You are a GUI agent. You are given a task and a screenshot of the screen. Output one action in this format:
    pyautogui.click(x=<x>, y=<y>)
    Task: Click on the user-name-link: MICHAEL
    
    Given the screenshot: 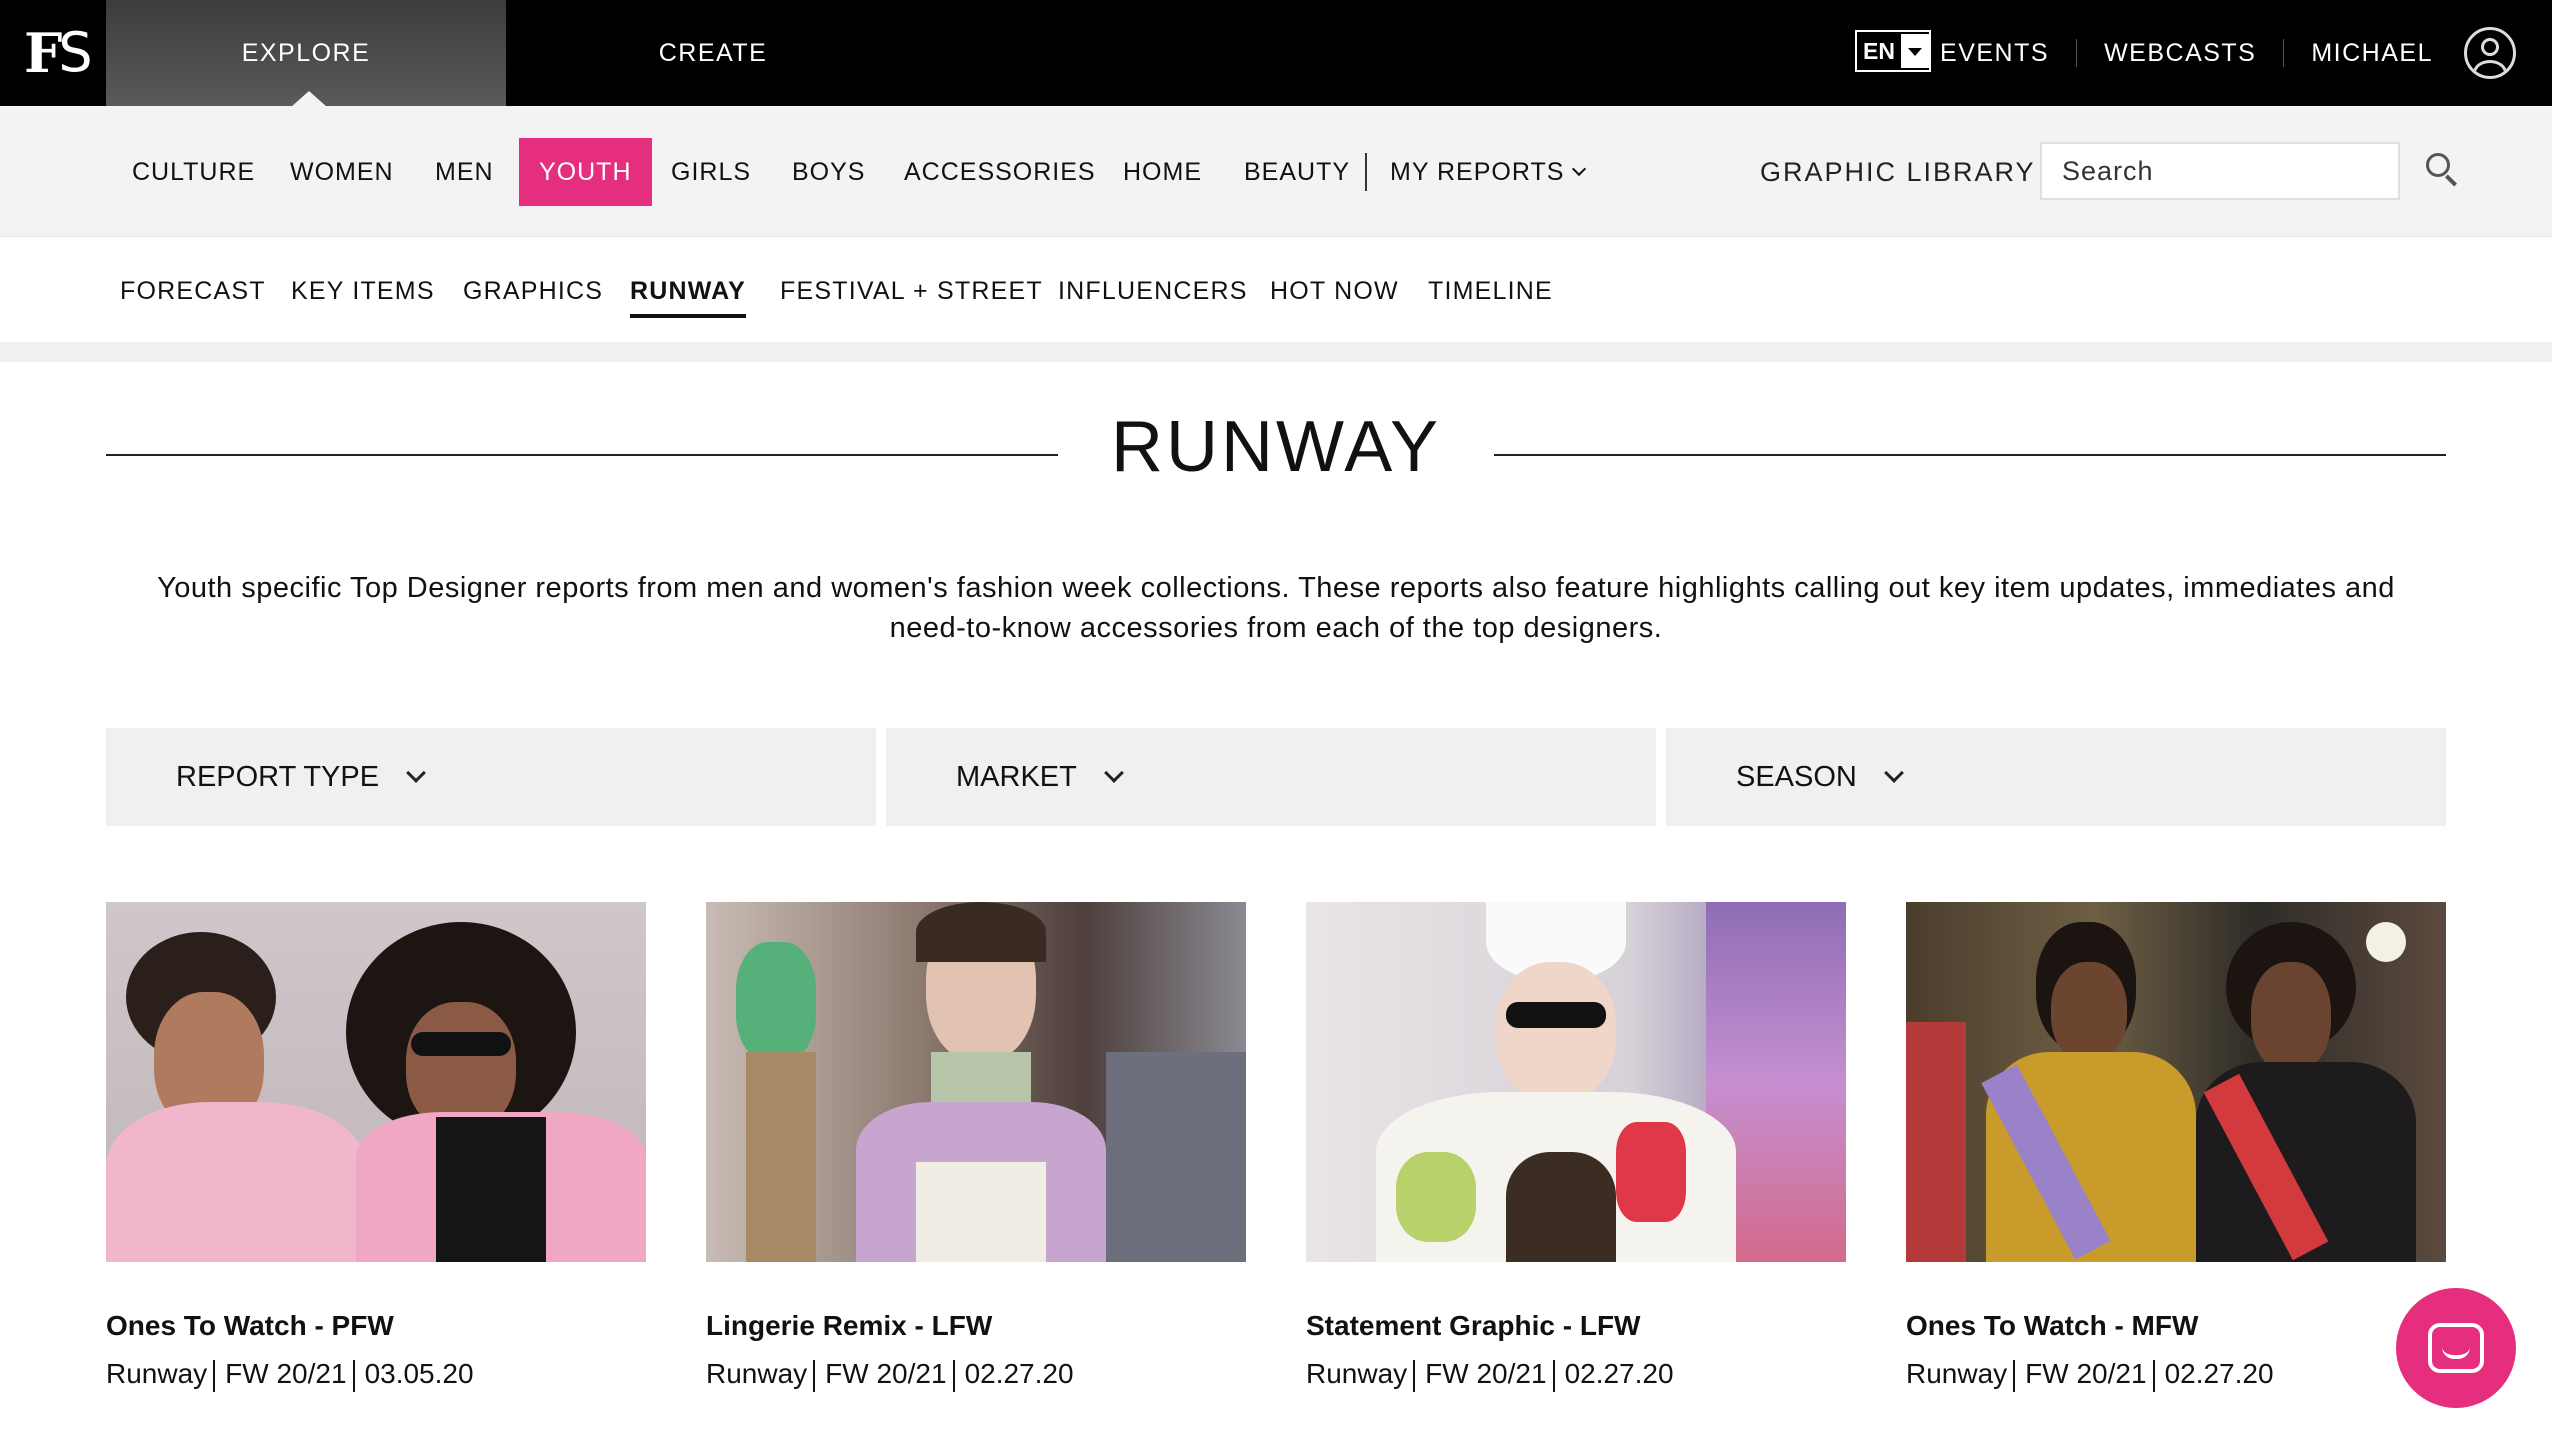 What is the action you would take?
    pyautogui.click(x=2372, y=53)
    